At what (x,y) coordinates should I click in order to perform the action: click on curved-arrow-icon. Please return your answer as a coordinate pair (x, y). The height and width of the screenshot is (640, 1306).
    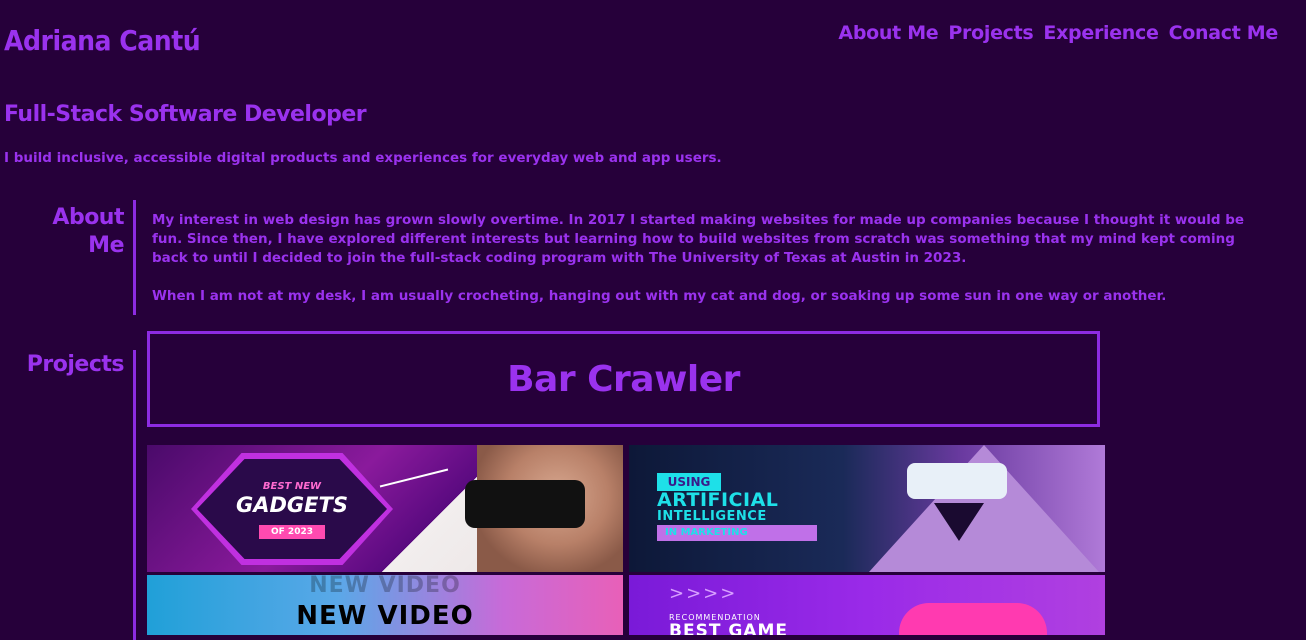
    Looking at the image, I should click on (414, 478).